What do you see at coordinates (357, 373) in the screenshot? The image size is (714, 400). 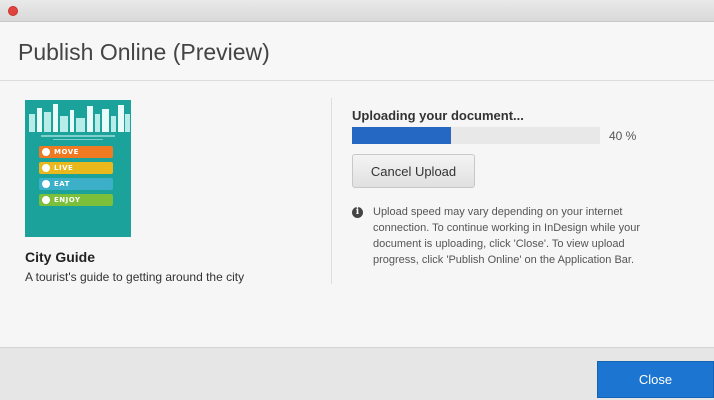 I see `dialog-footer: Close` at bounding box center [357, 373].